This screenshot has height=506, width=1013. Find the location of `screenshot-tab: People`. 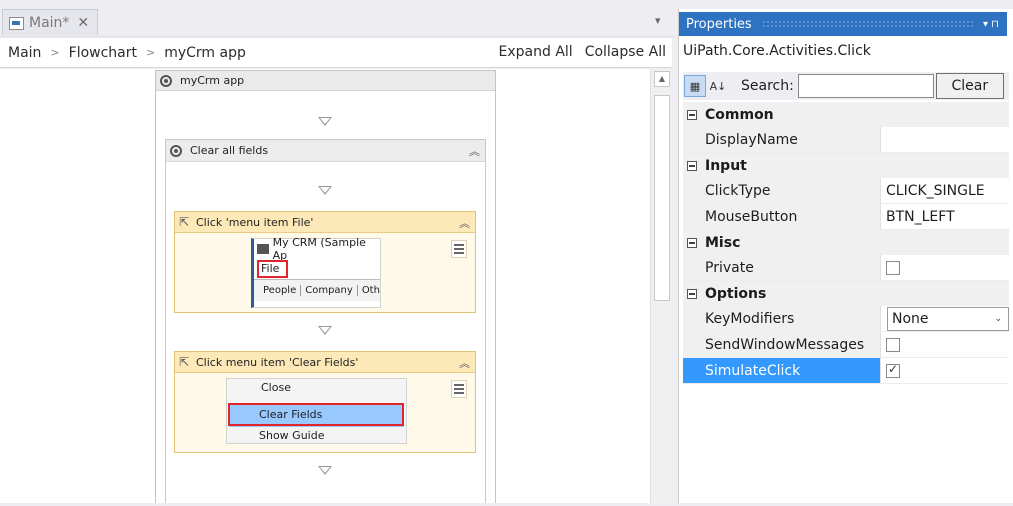

screenshot-tab: People is located at coordinates (278, 290).